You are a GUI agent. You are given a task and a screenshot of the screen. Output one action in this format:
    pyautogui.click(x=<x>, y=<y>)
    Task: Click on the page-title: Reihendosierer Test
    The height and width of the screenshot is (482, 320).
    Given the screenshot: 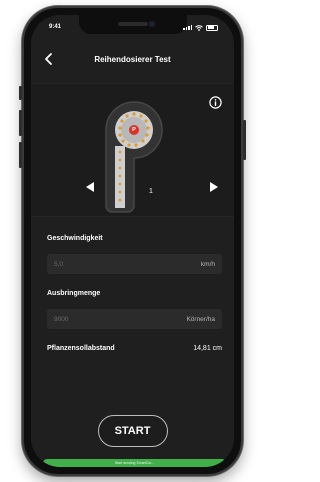 What is the action you would take?
    pyautogui.click(x=132, y=59)
    